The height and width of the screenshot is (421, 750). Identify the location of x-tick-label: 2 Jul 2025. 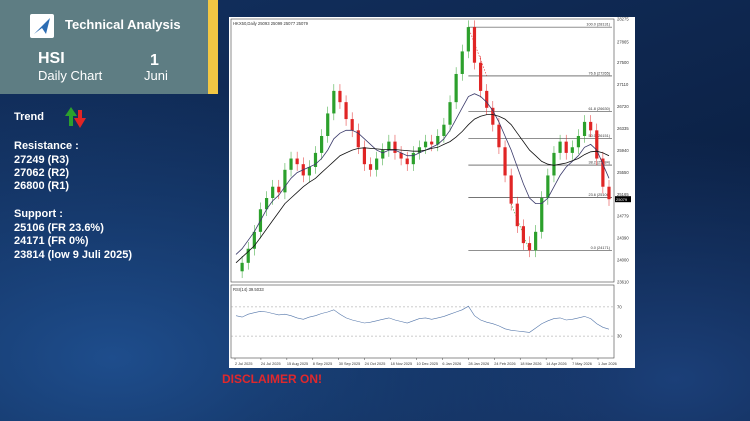
(244, 364).